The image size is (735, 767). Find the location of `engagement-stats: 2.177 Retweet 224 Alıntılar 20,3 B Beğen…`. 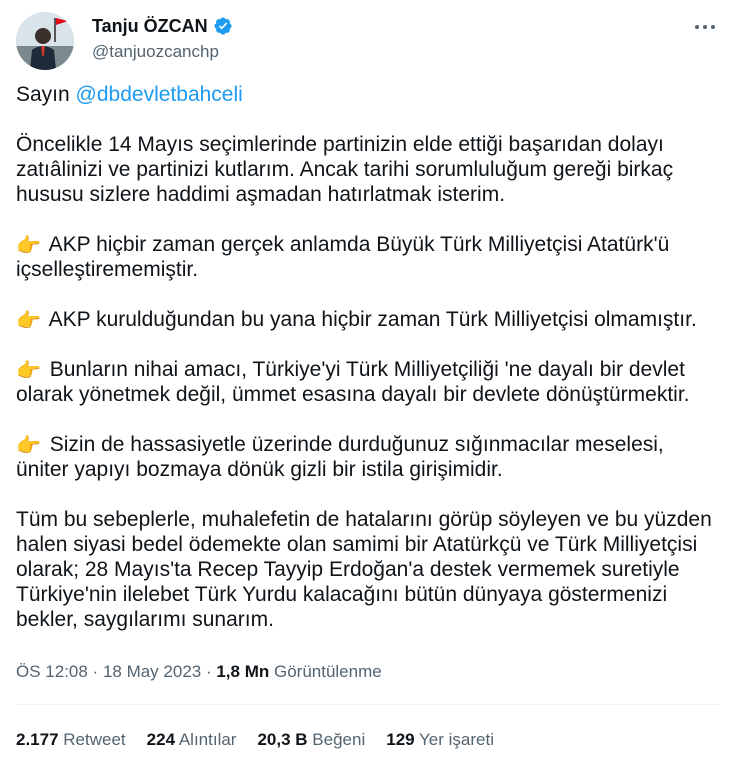

engagement-stats: 2.177 Retweet 224 Alıntılar 20,3 B Beğen… is located at coordinates (265, 740).